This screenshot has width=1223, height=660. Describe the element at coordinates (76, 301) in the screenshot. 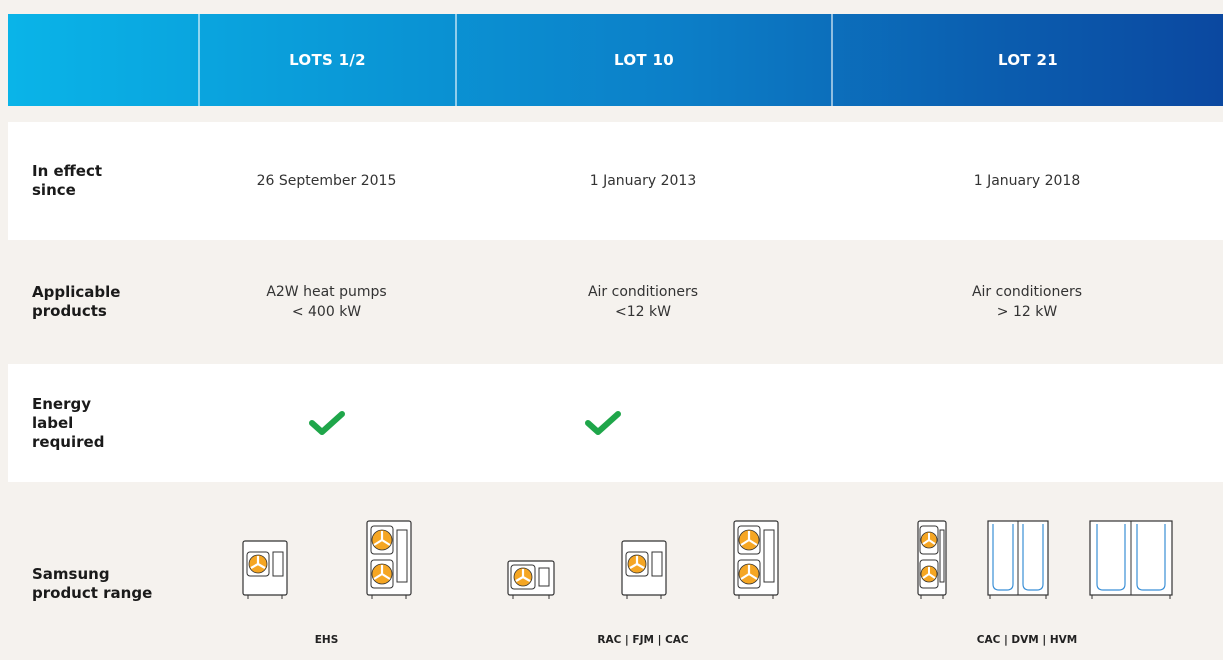

I see `row-label-text: Applicable products` at that location.